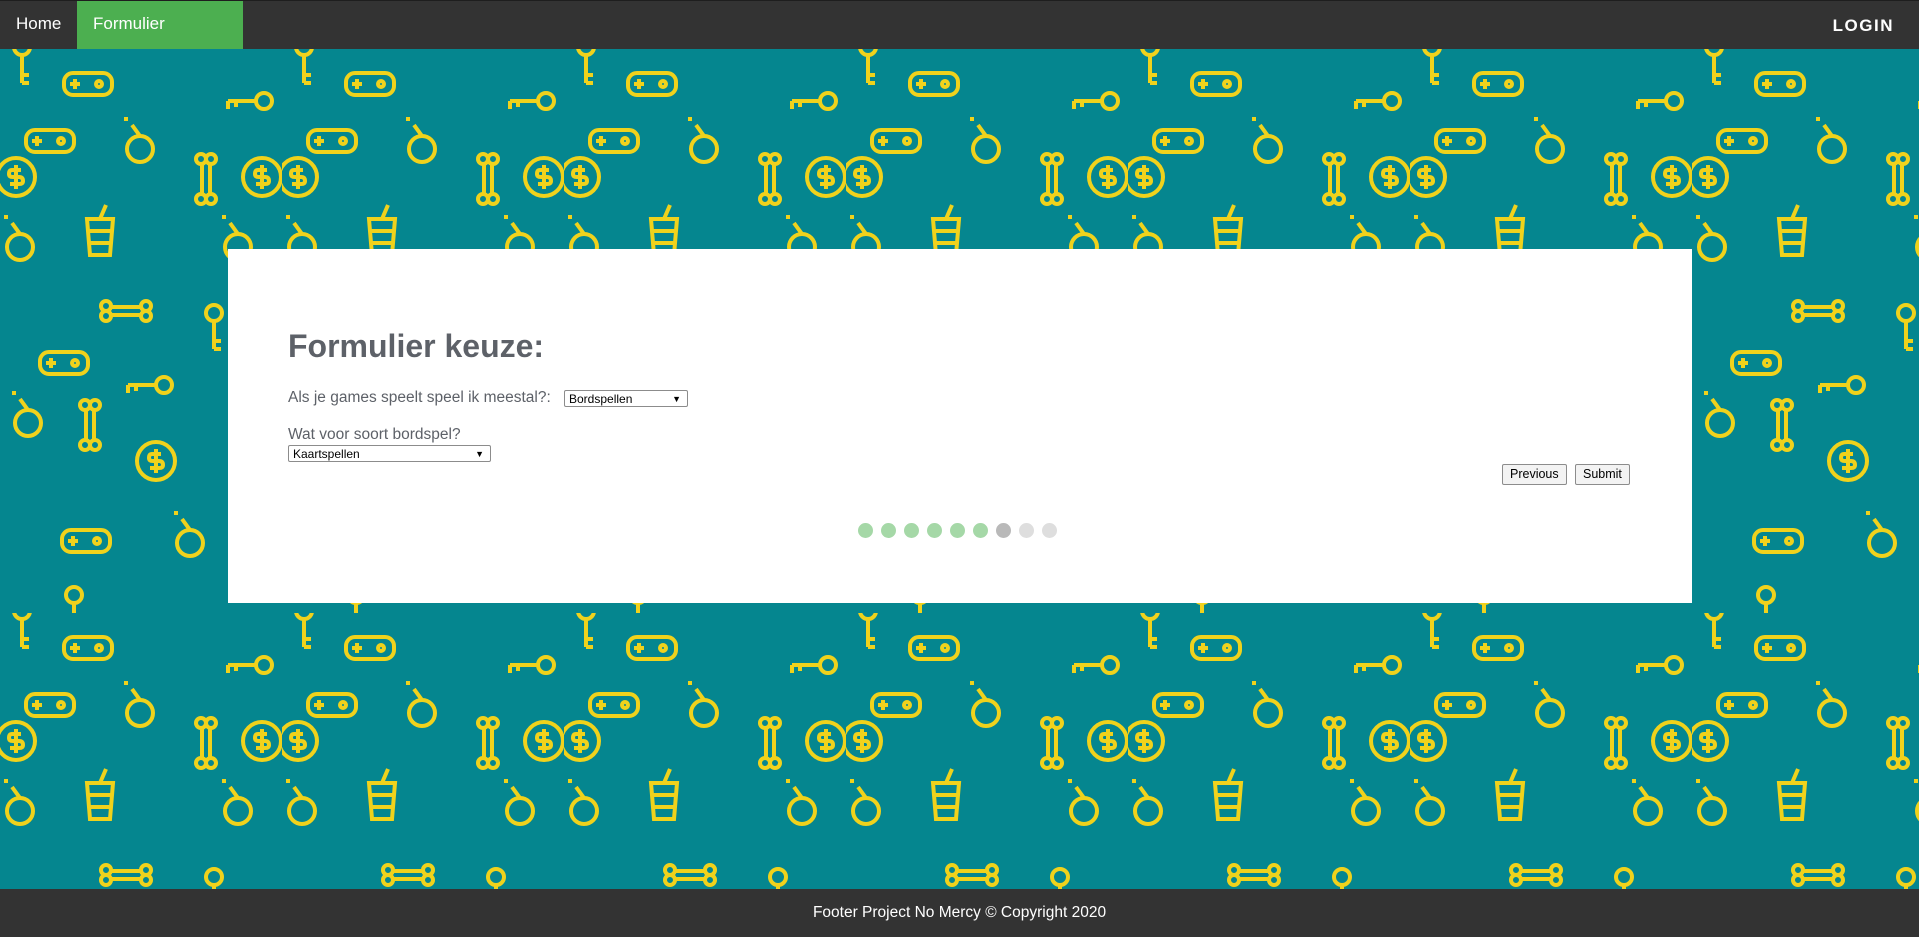 Image resolution: width=1919 pixels, height=937 pixels. What do you see at coordinates (601, 399) in the screenshot?
I see `game-type-select-value: Bordspellen` at bounding box center [601, 399].